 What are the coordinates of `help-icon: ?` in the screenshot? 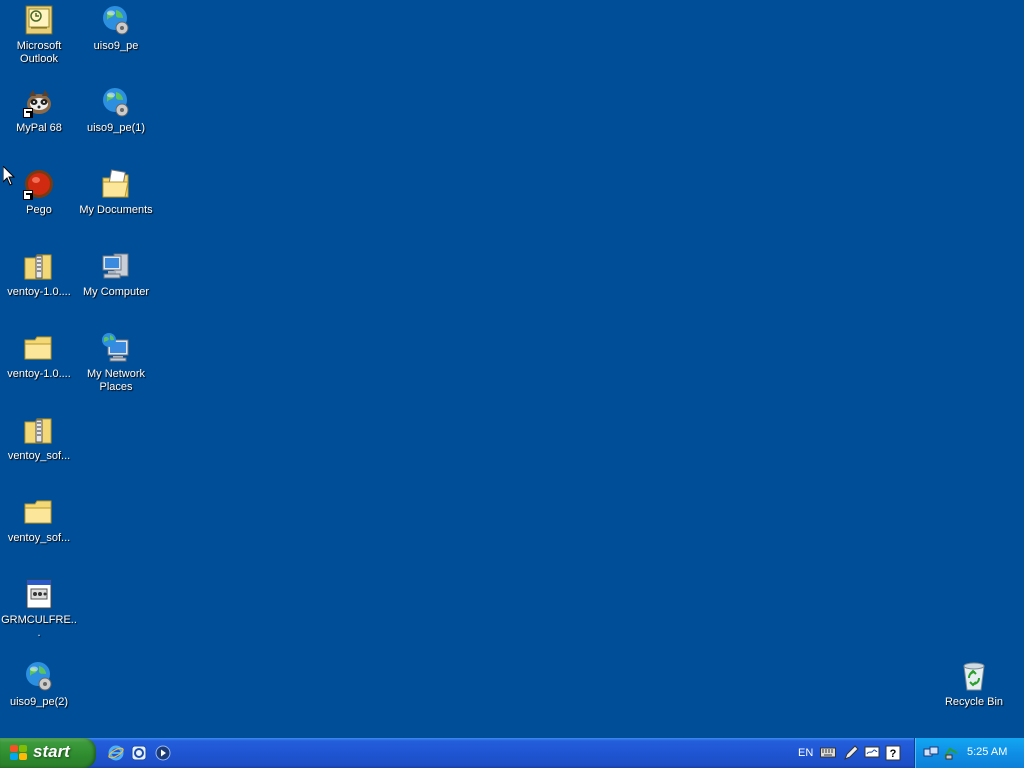 It's located at (893, 754).